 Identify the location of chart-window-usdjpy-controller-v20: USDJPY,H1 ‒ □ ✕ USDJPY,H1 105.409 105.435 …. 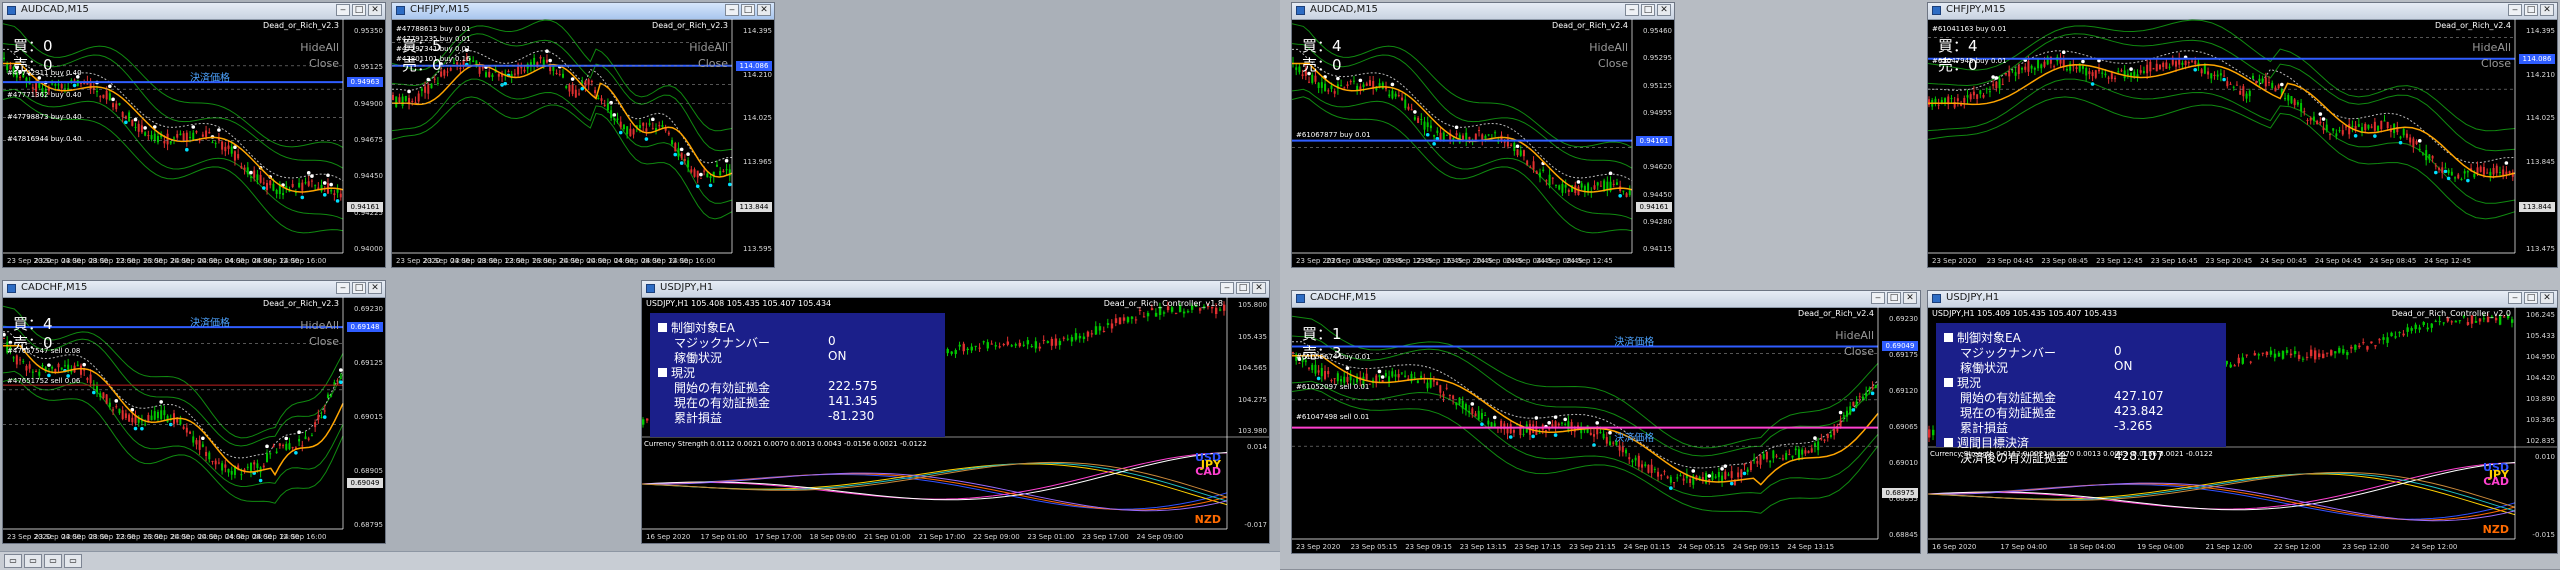
(2242, 422).